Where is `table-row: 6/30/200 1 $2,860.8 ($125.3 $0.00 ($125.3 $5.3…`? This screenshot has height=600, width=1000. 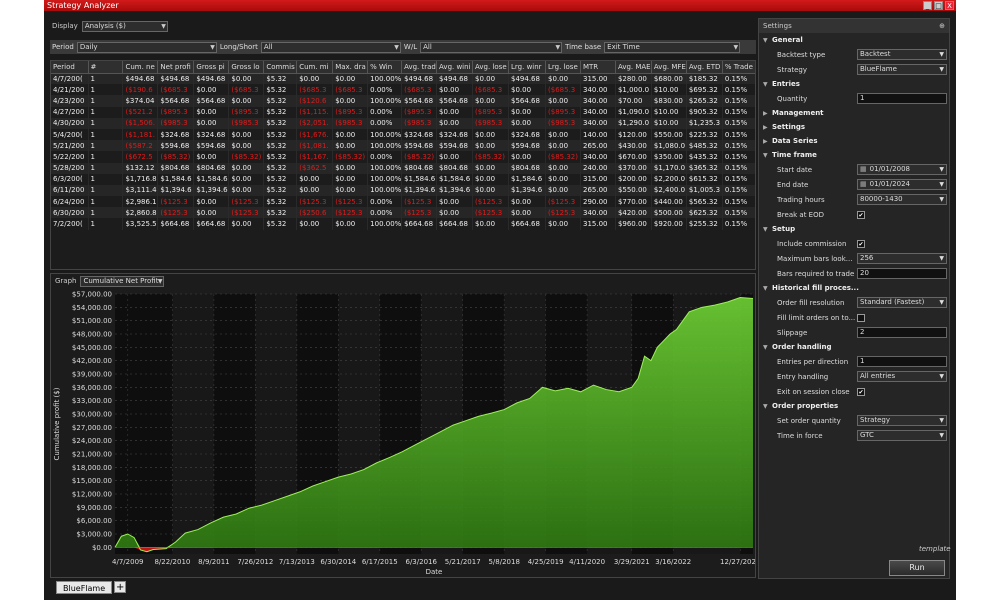 table-row: 6/30/200 1 $2,860.8 ($125.3 $0.00 ($125.3 $5.3… is located at coordinates (403, 213).